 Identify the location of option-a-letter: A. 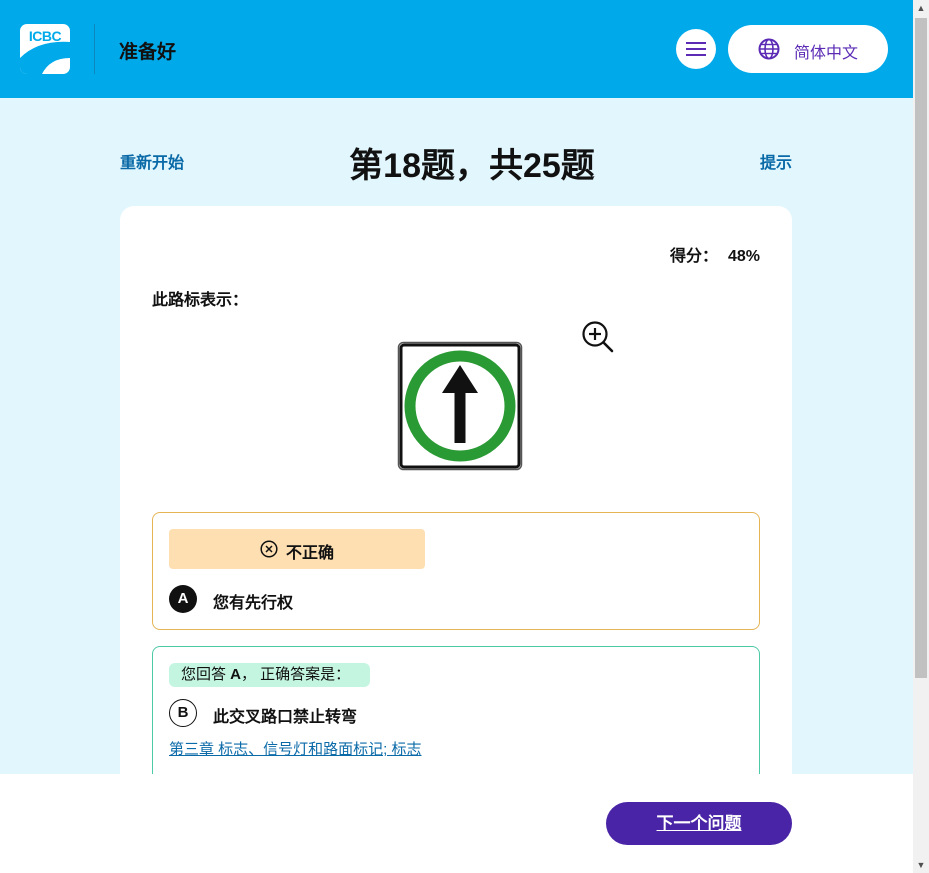
(183, 599).